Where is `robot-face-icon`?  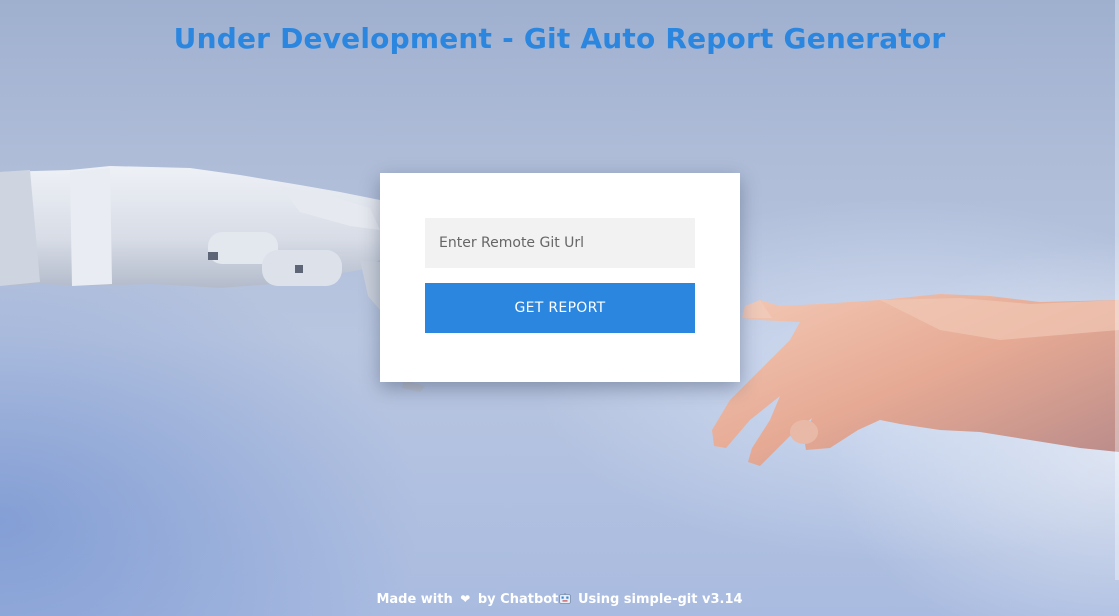
robot-face-icon is located at coordinates (565, 598).